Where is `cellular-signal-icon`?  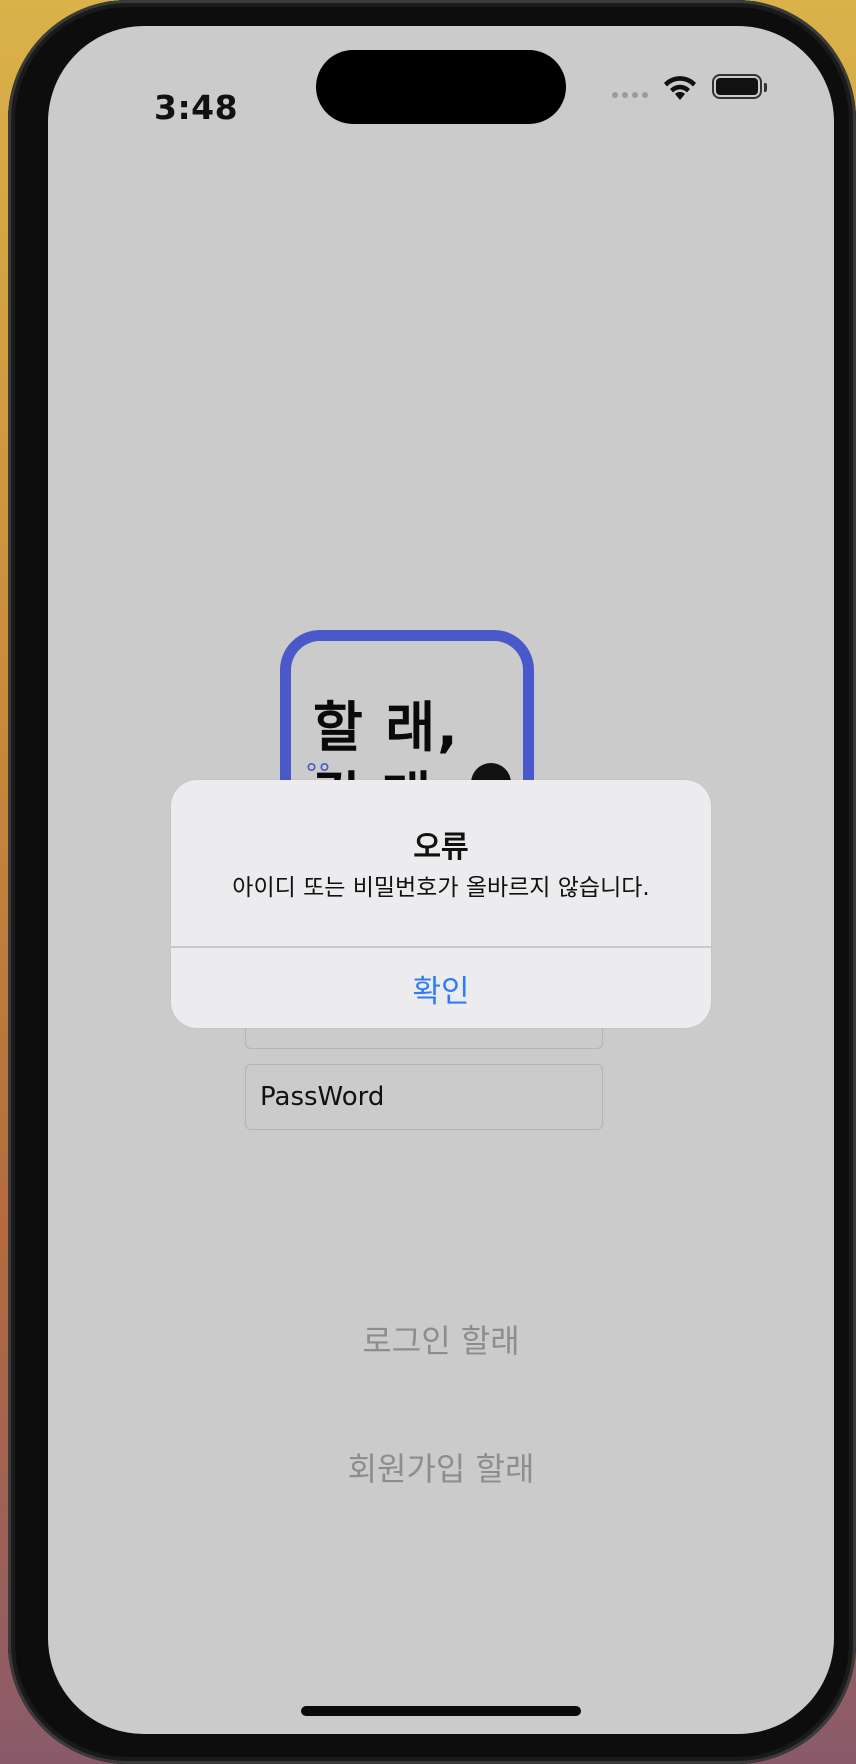 cellular-signal-icon is located at coordinates (630, 95).